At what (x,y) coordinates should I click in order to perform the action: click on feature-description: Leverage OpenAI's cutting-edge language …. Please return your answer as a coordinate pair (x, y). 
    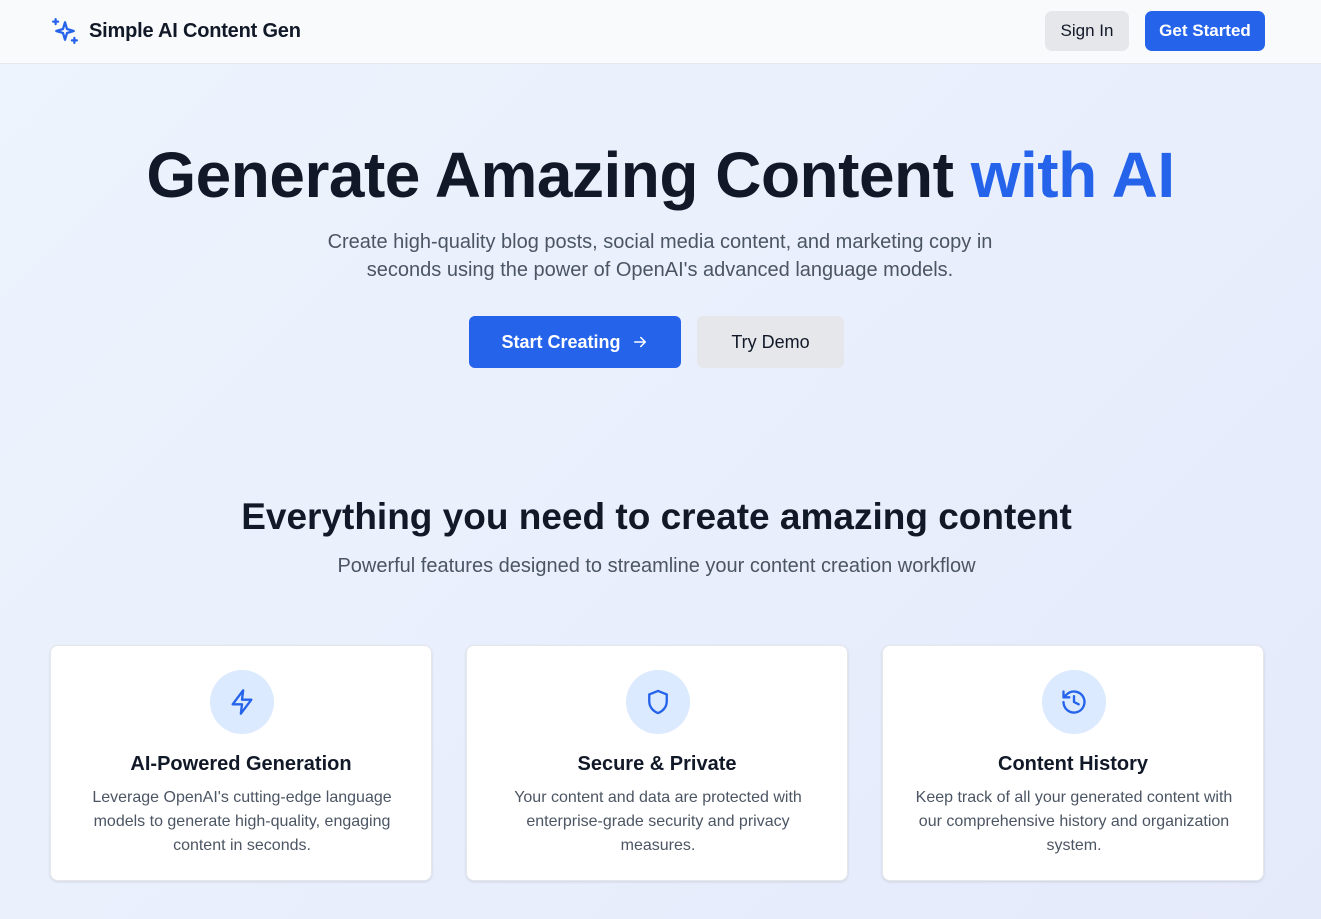
    Looking at the image, I should click on (242, 821).